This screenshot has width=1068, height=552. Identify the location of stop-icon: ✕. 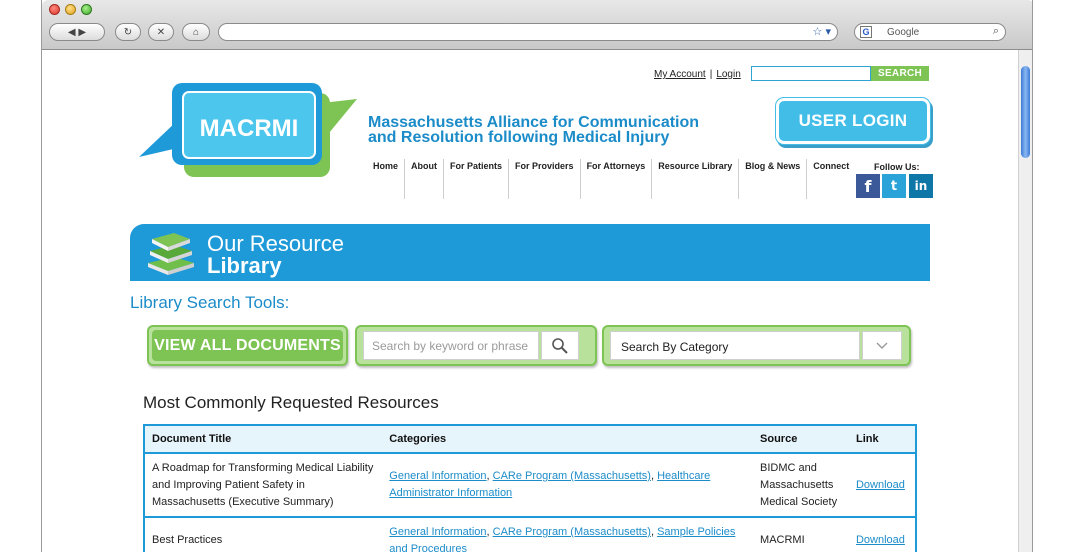
(161, 32).